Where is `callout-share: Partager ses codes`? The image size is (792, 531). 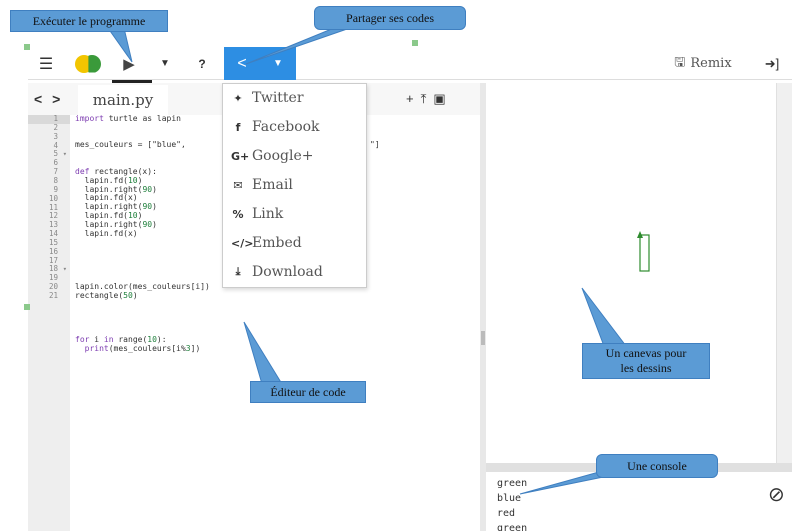
callout-share: Partager ses codes is located at coordinates (390, 18).